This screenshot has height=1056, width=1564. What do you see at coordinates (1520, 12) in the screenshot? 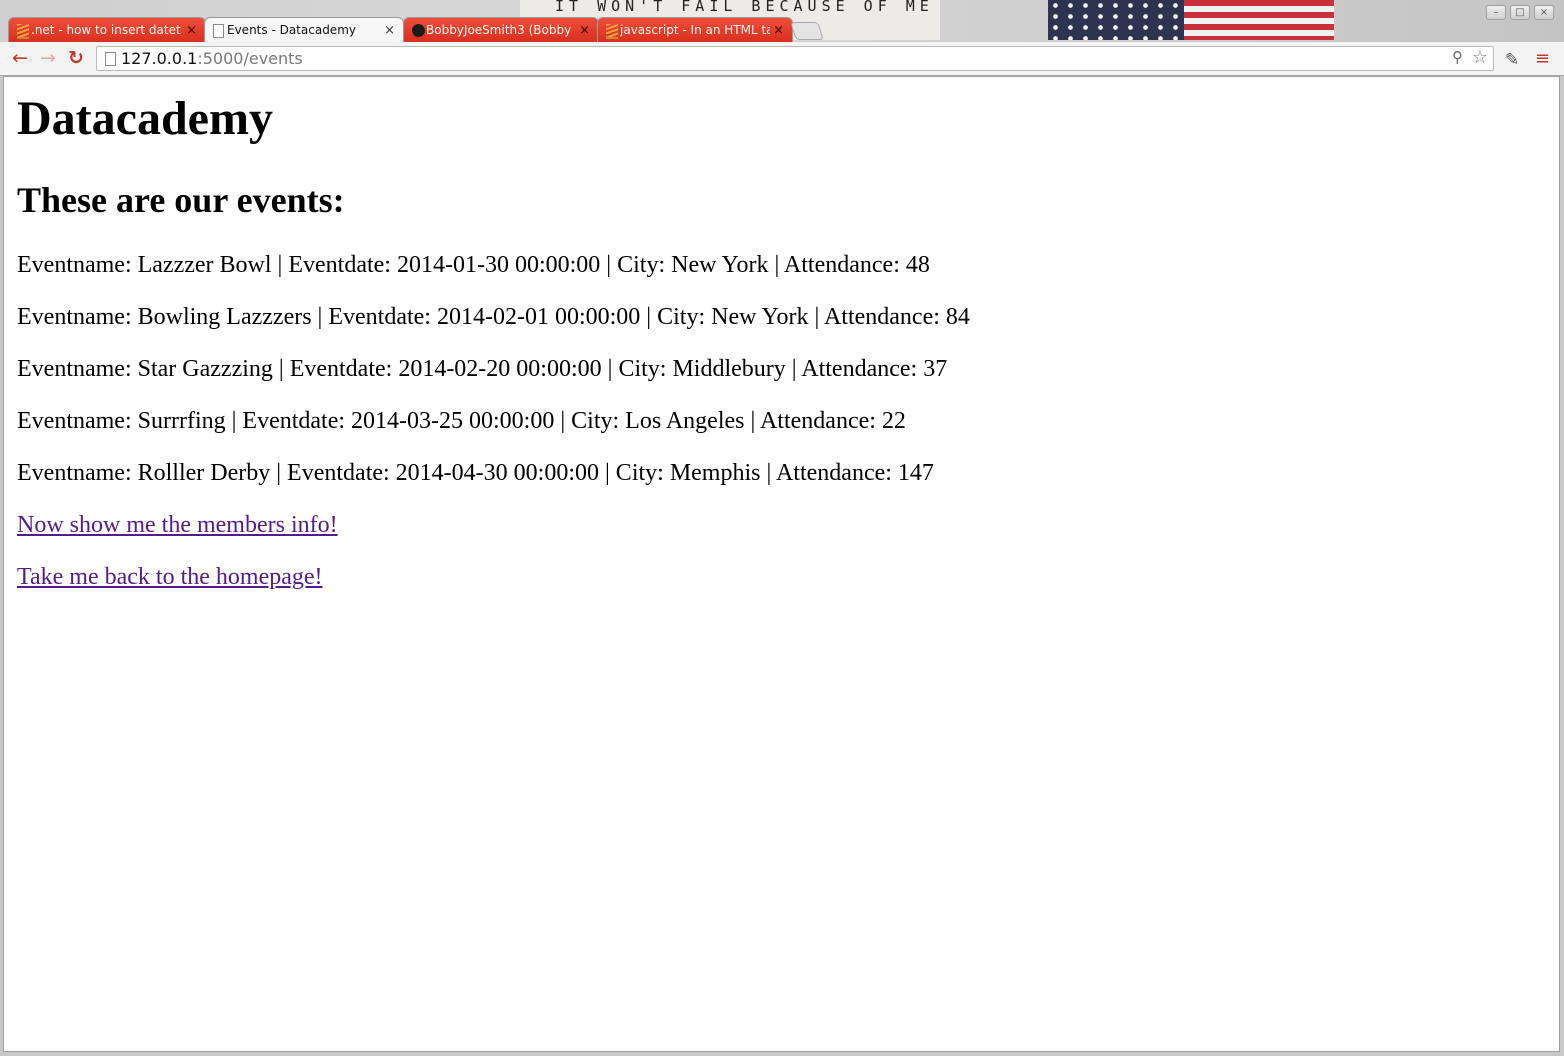
I see `maximize-button: □` at bounding box center [1520, 12].